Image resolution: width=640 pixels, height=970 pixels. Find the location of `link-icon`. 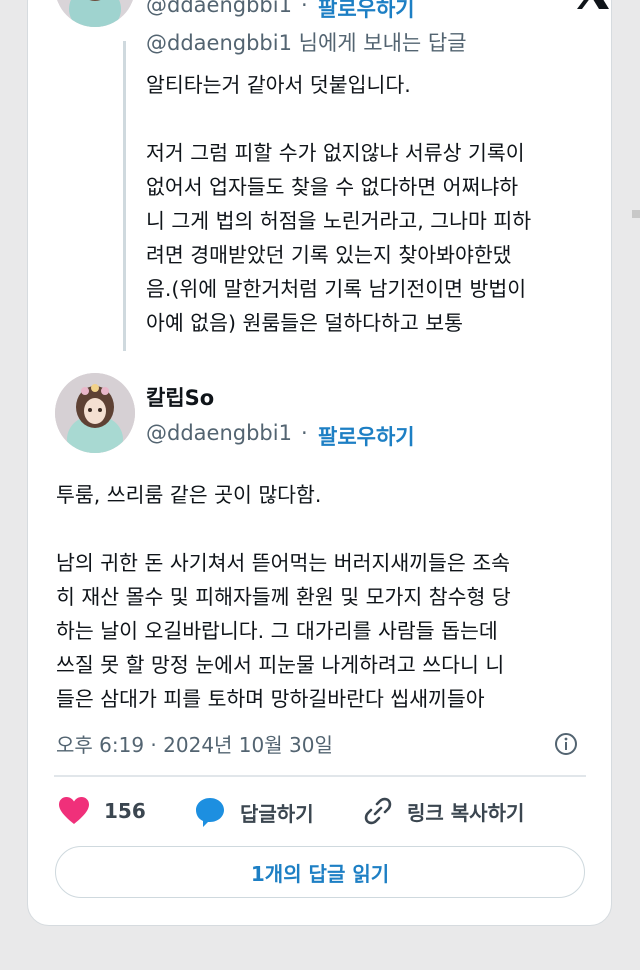

link-icon is located at coordinates (378, 811).